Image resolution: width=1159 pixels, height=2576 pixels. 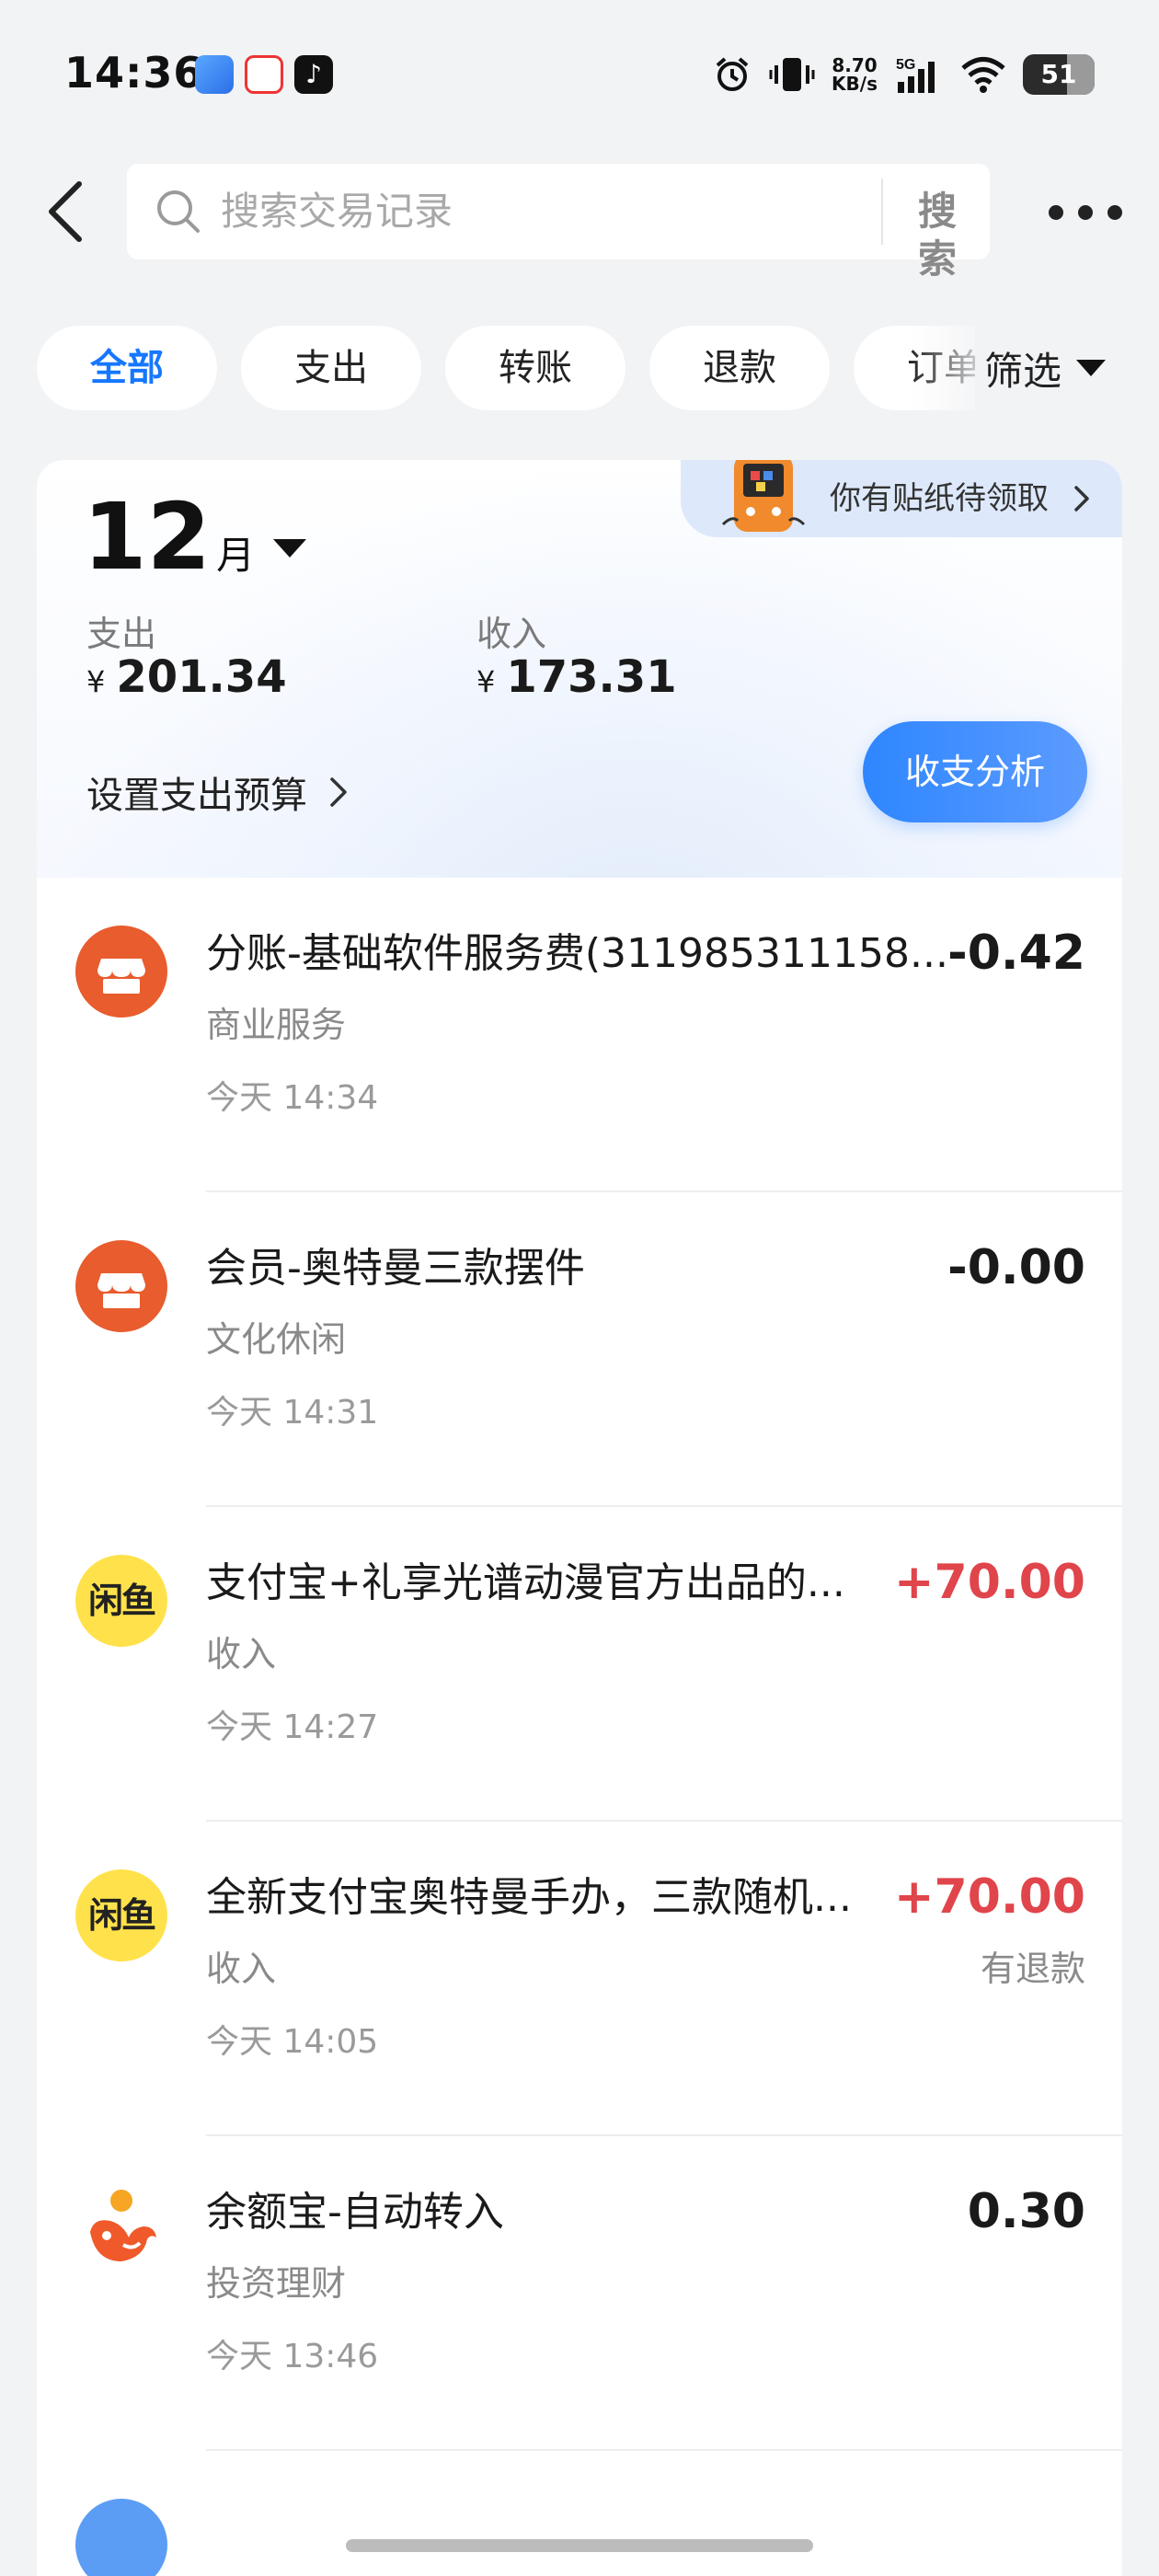 What do you see at coordinates (127, 368) in the screenshot?
I see `tab-all: 全部` at bounding box center [127, 368].